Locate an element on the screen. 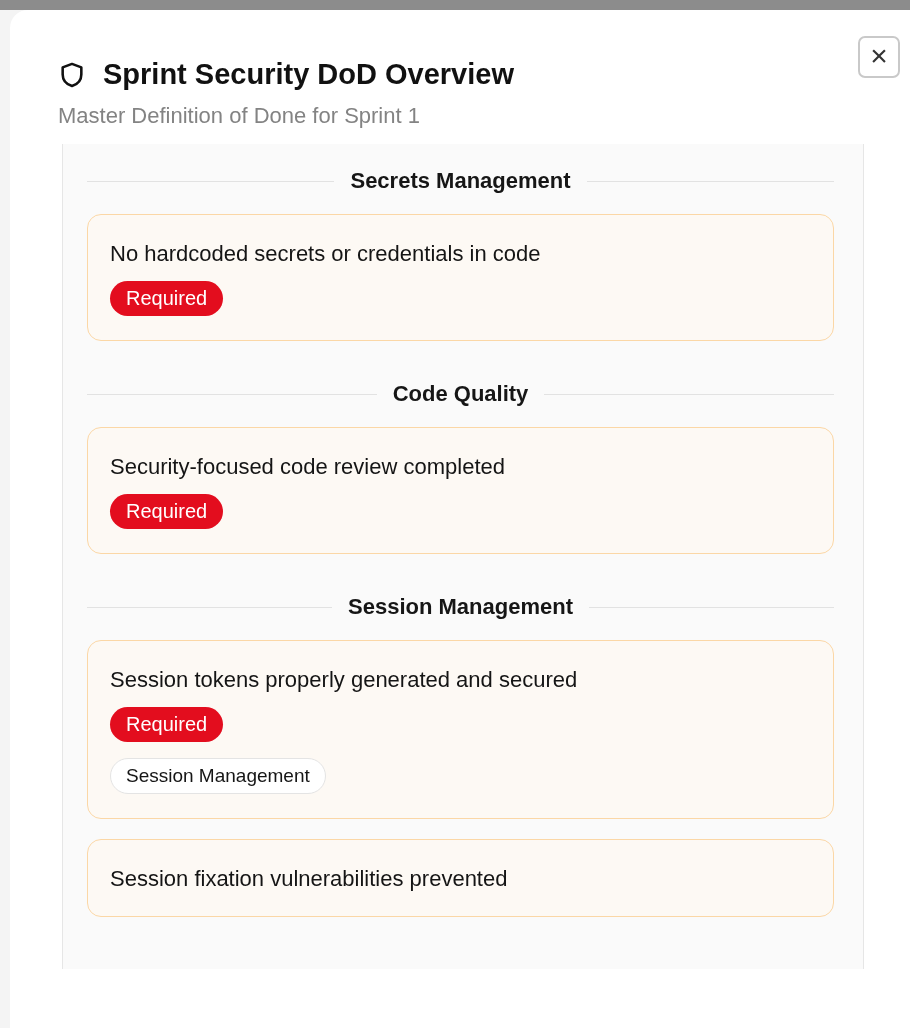 This screenshot has height=1028, width=910. dialog-title: Sprint Security DoD Overview is located at coordinates (308, 74).